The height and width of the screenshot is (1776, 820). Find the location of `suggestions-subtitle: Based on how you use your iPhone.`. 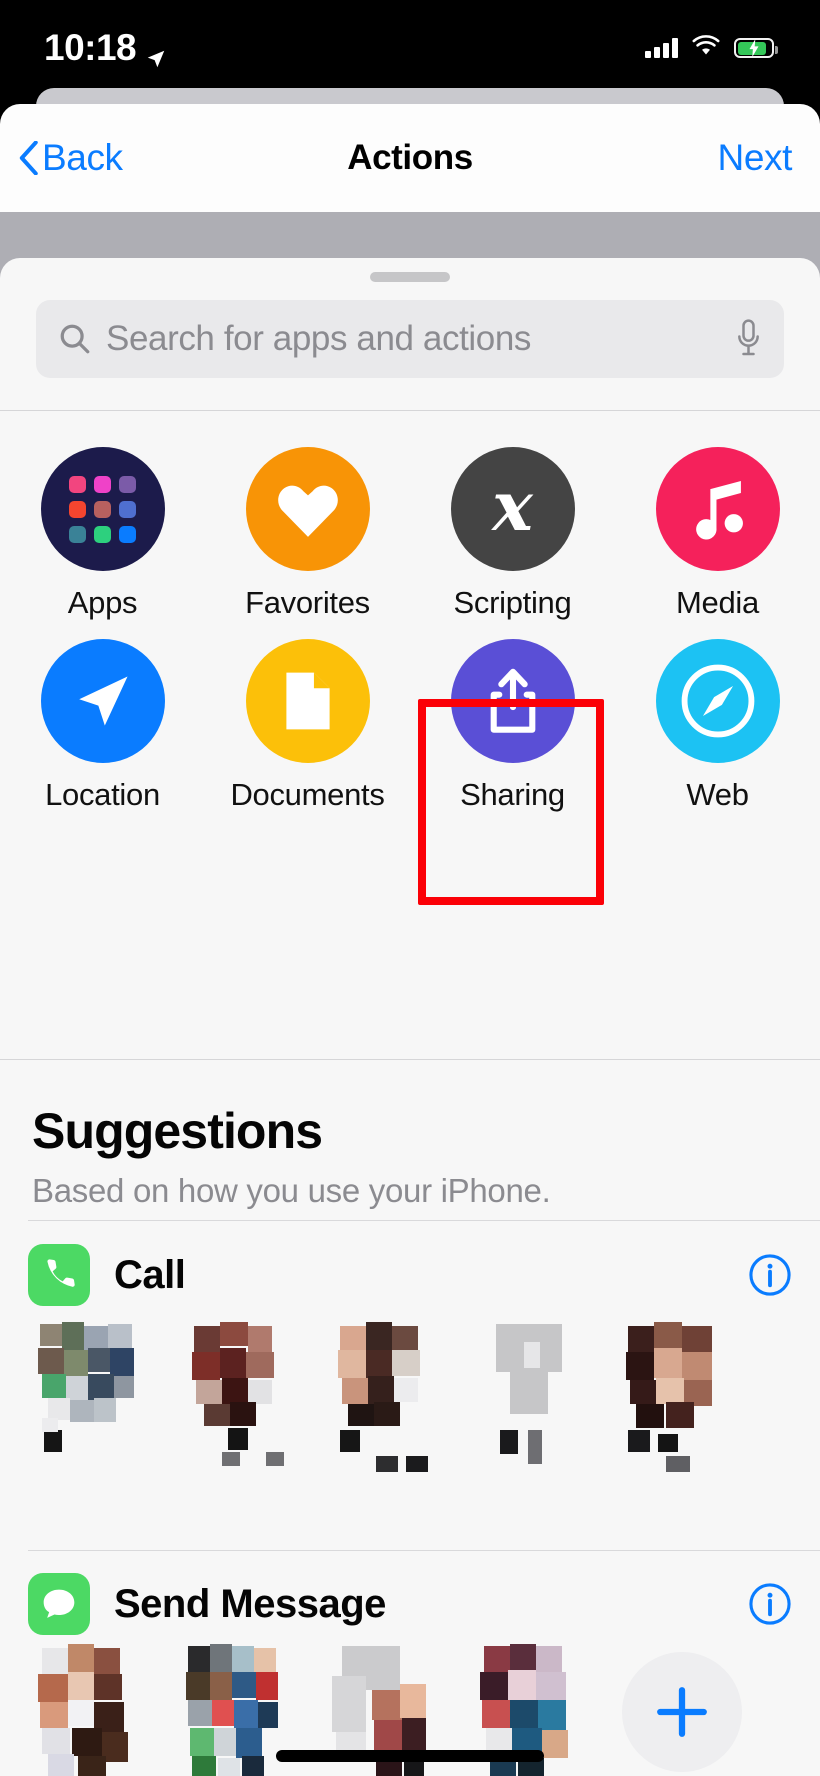

suggestions-subtitle: Based on how you use your iPhone. is located at coordinates (291, 1190).